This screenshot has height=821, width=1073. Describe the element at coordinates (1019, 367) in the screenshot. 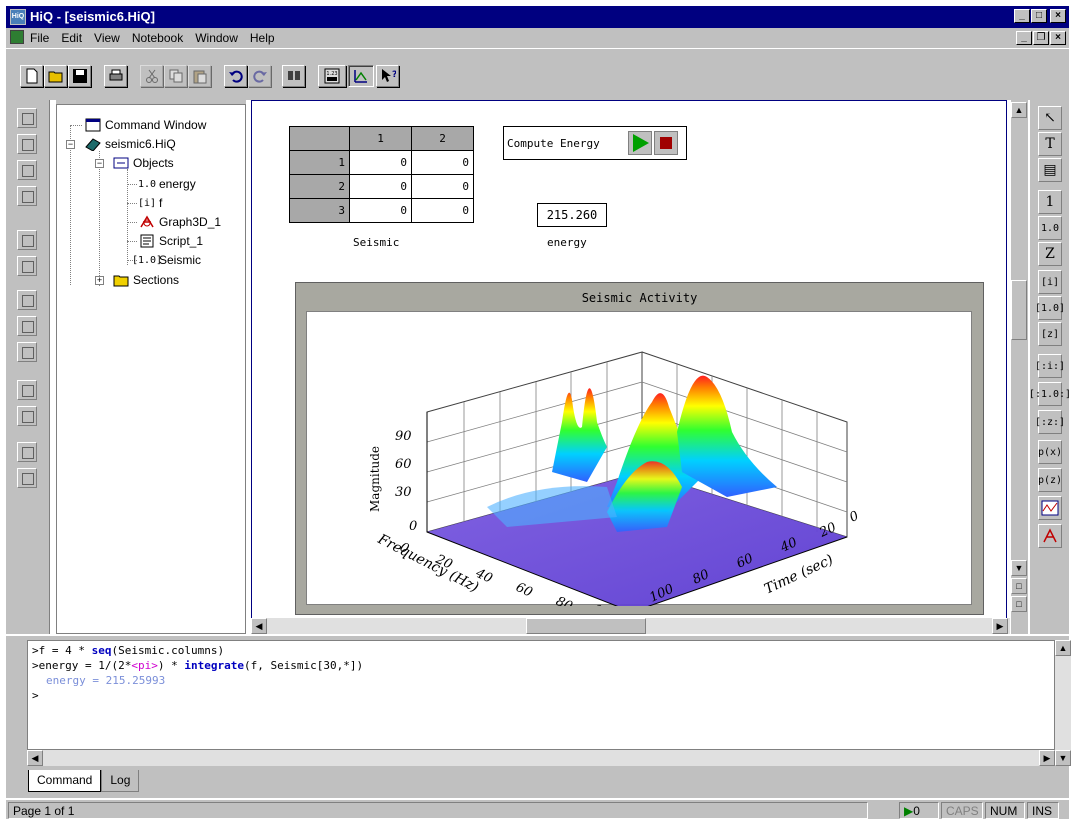

I see `notebook-vertical-scrollbar: ▲ ▼ □ □` at that location.